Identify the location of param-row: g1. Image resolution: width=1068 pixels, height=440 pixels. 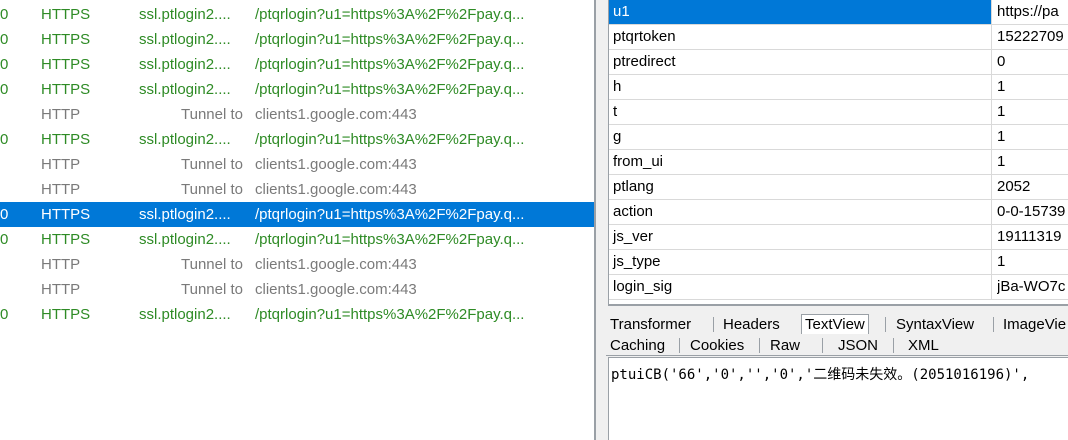
(838, 137).